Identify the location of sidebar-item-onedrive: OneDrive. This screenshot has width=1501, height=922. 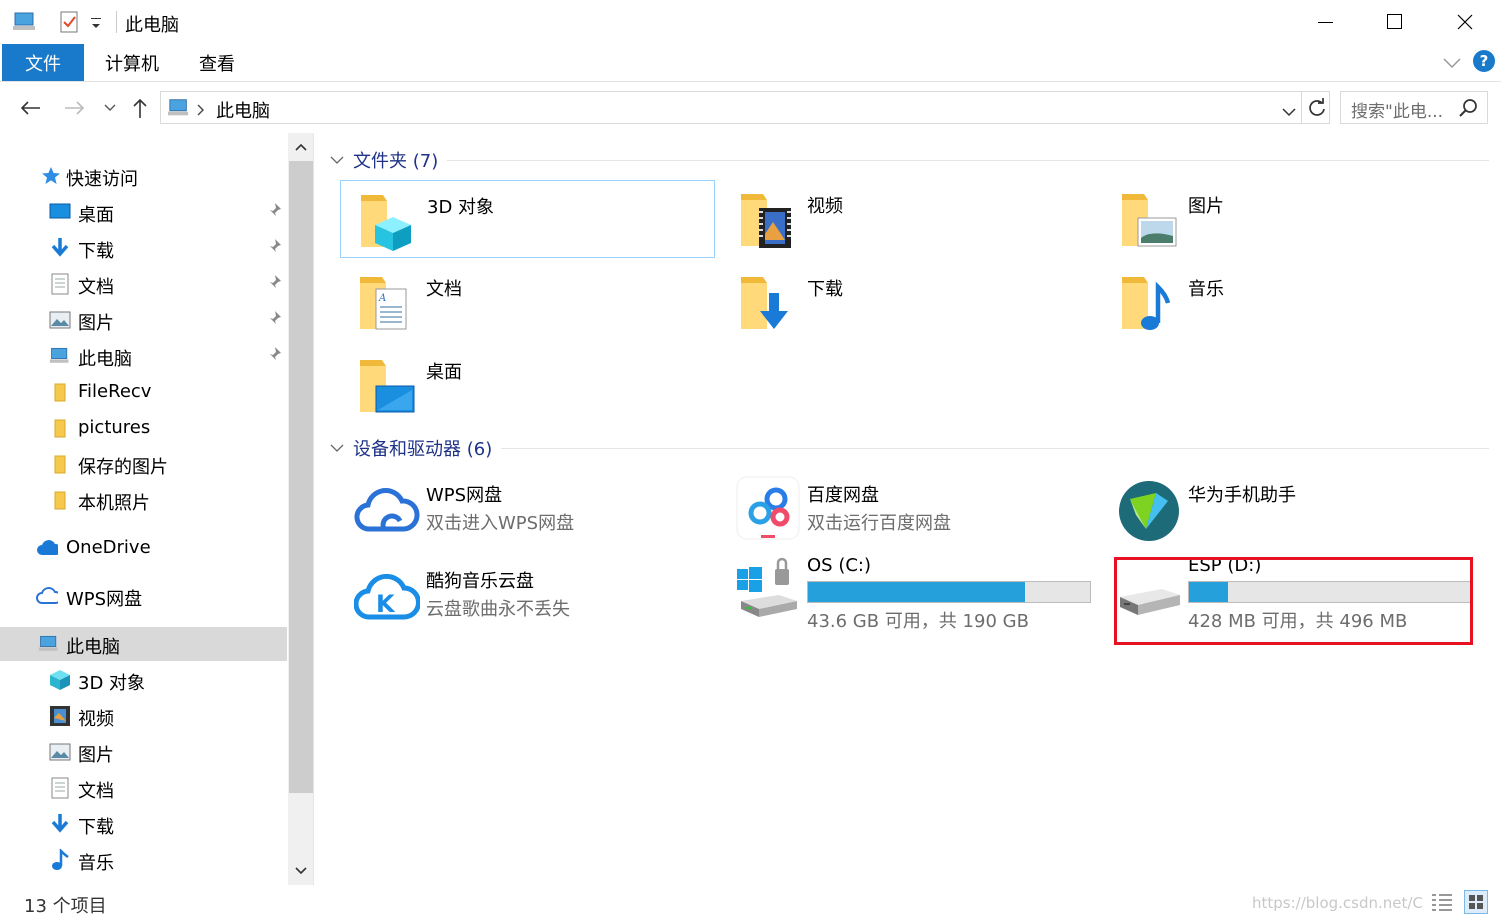
(143, 548).